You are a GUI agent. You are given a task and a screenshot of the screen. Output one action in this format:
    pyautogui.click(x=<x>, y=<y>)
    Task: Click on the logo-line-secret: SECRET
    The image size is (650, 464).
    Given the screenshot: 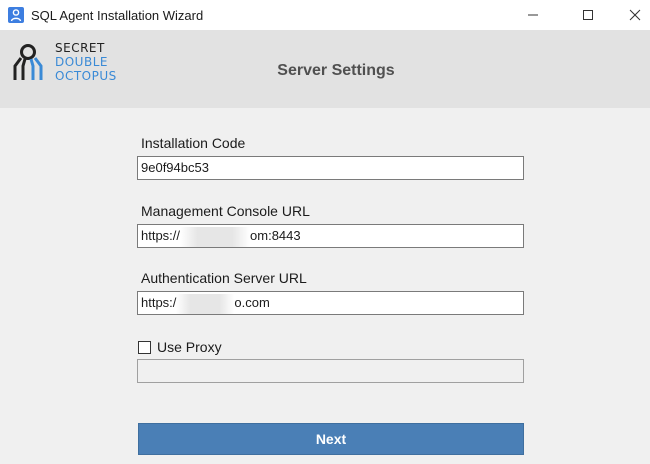 What is the action you would take?
    pyautogui.click(x=80, y=48)
    